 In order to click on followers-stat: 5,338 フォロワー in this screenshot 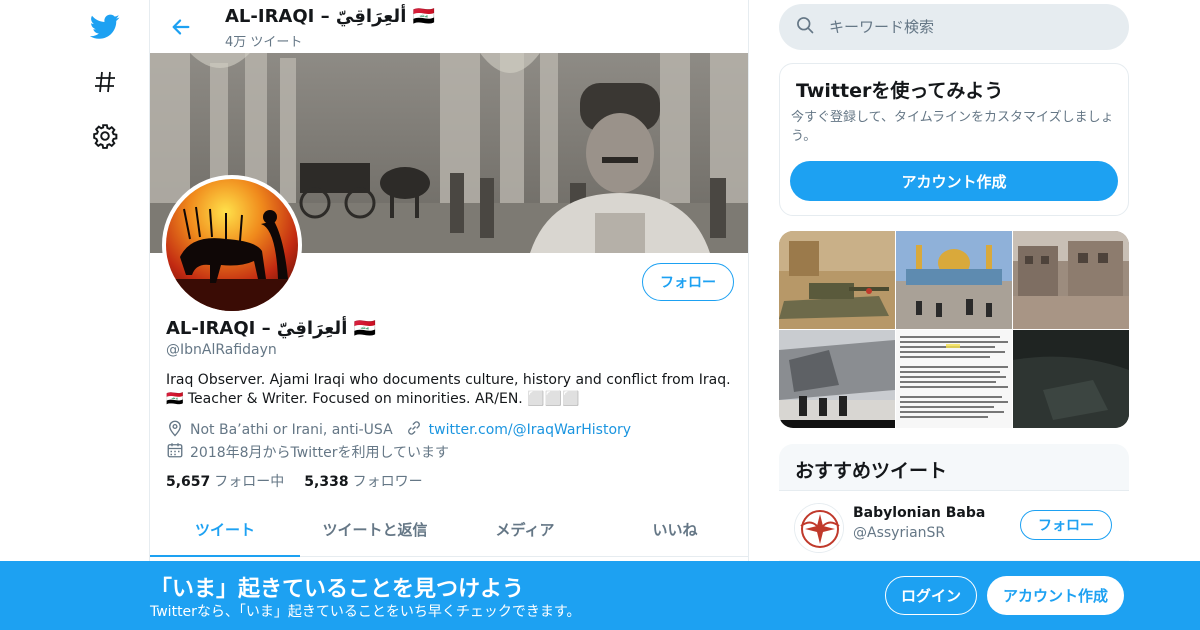, I will do `click(363, 481)`.